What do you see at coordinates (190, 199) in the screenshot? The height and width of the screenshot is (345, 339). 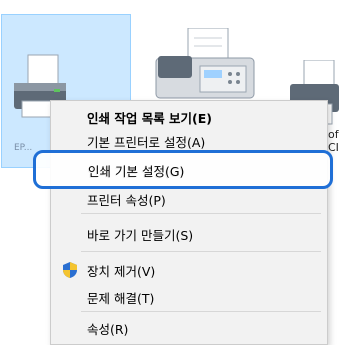 I see `menu-item-printer-properties: 프린터 속성(P)` at bounding box center [190, 199].